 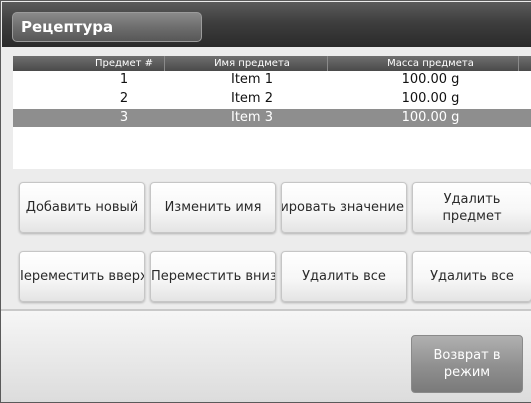 What do you see at coordinates (252, 117) in the screenshot?
I see `cell-item-name: Item 3` at bounding box center [252, 117].